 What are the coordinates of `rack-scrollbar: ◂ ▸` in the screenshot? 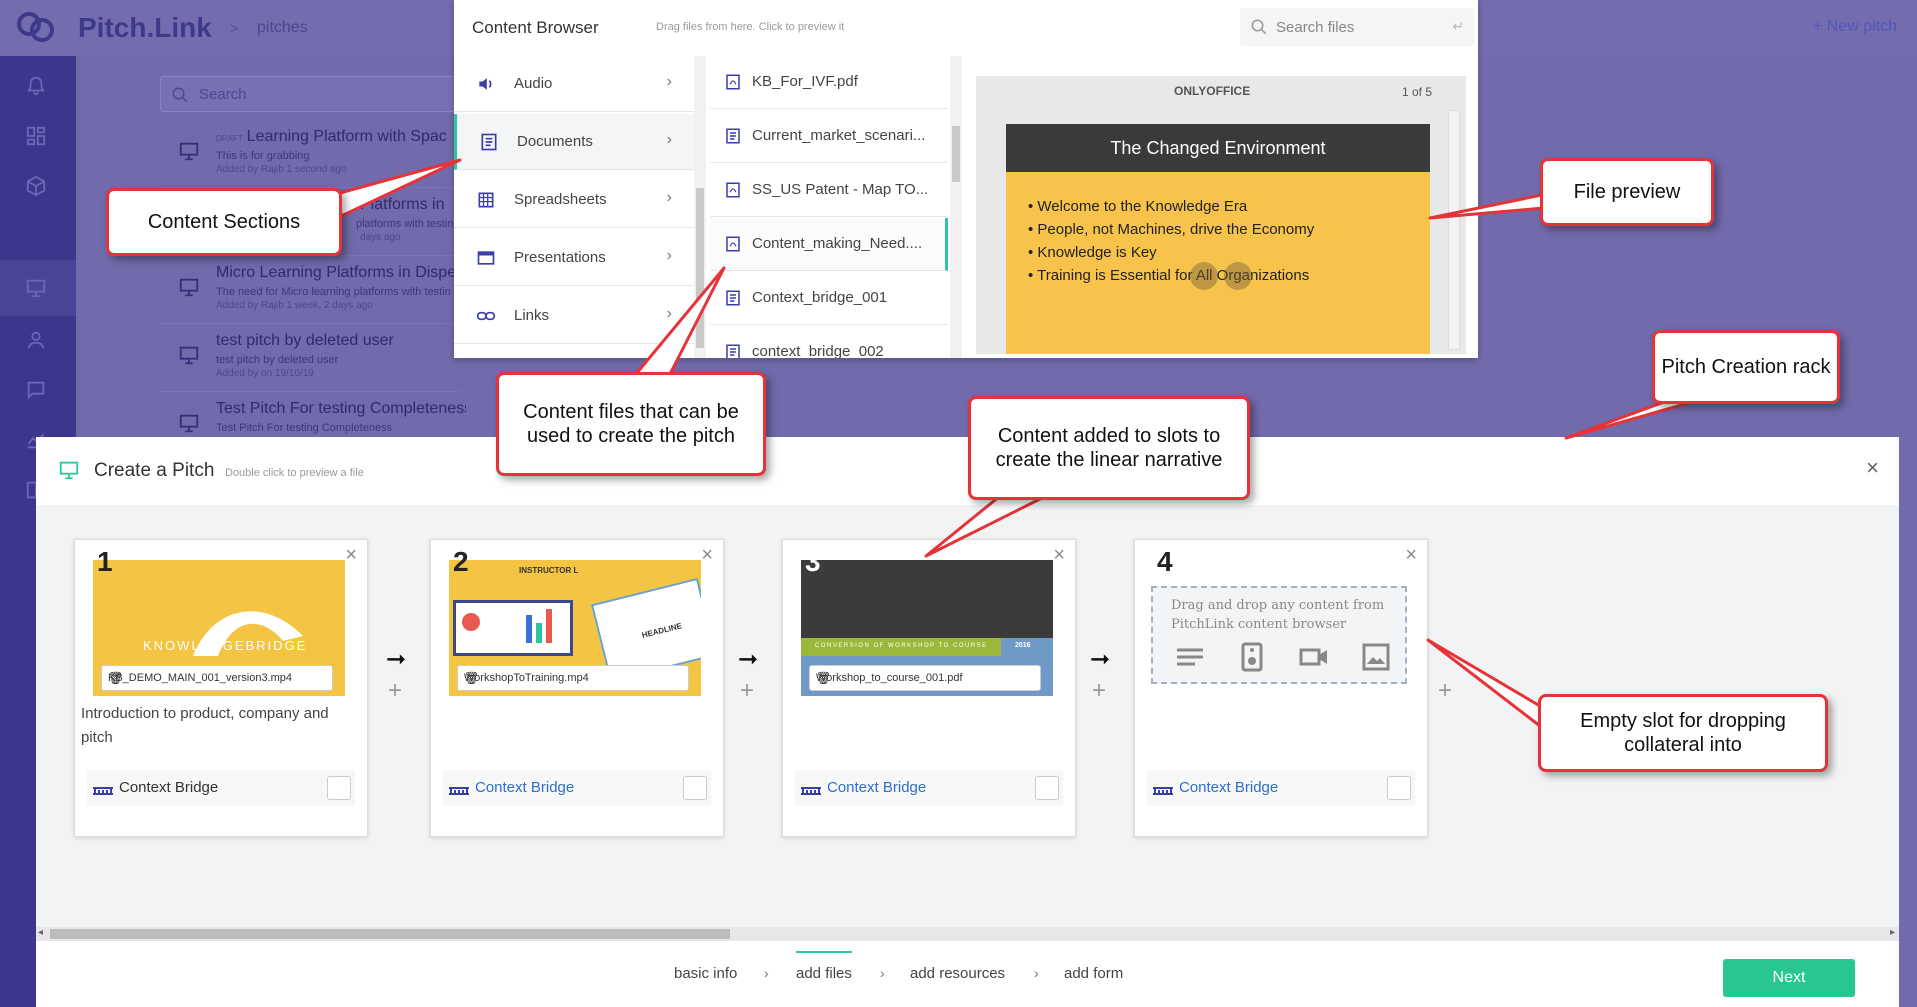 It's located at (967, 934).